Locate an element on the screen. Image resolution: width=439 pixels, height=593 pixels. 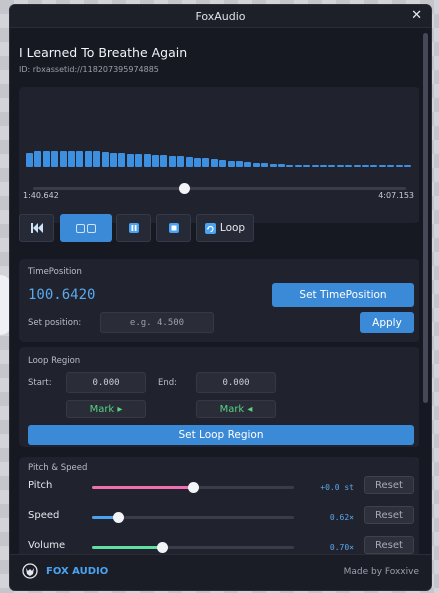
loop-start-input: 0.000 is located at coordinates (106, 382).